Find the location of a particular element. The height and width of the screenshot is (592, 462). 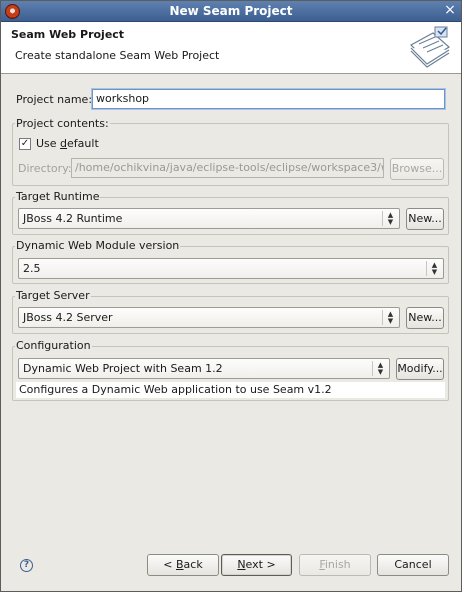

seam-web-project-wizard-icon is located at coordinates (430, 47).